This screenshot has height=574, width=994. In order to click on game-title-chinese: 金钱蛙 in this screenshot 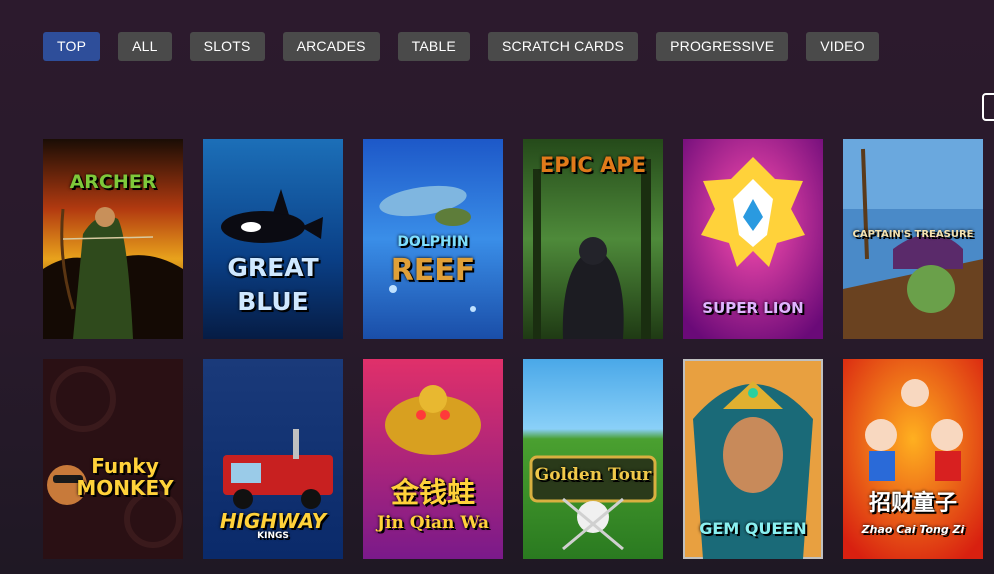, I will do `click(432, 492)`.